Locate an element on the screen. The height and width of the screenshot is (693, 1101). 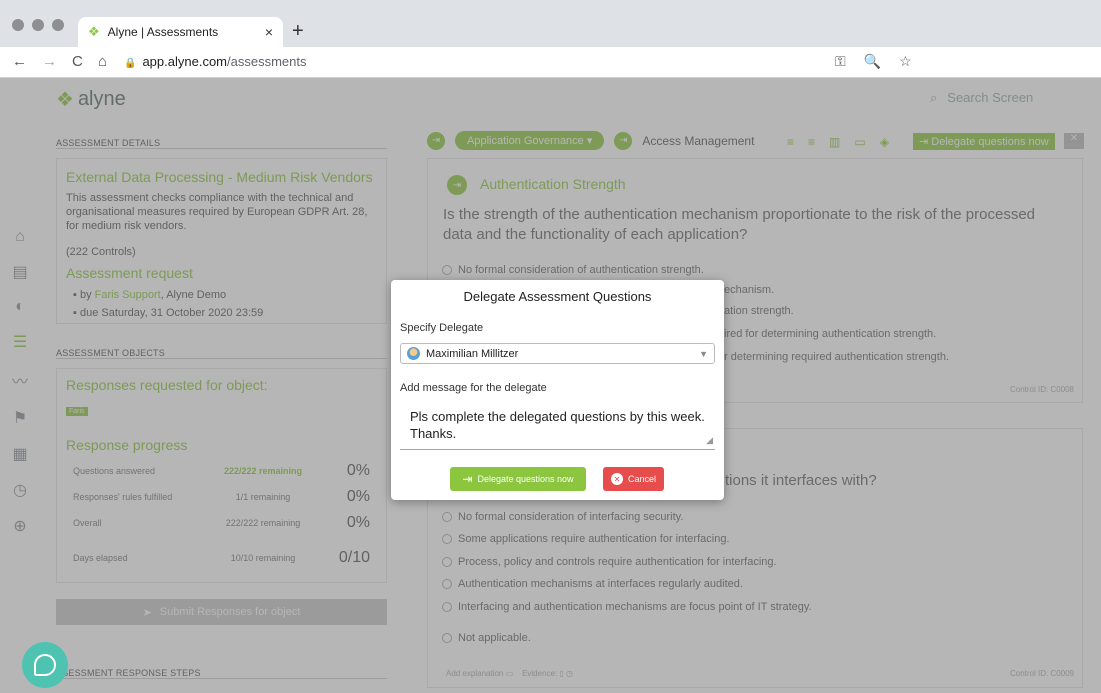
chevron-down-icon: ▼ is located at coordinates (703, 353).